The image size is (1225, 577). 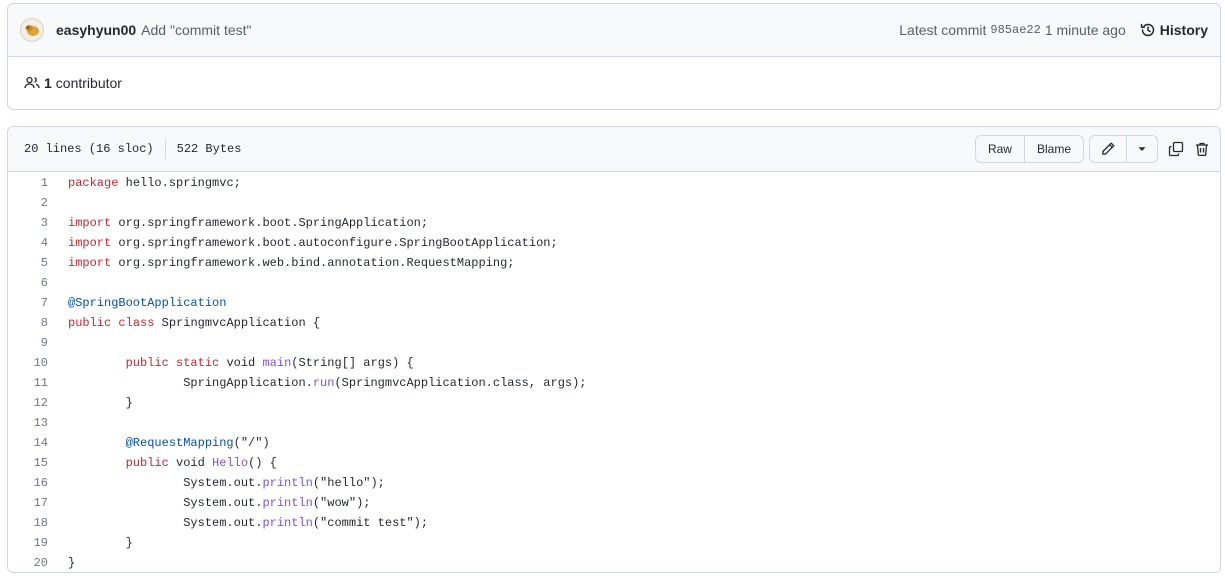 I want to click on contributor-label: contributor, so click(x=88, y=83).